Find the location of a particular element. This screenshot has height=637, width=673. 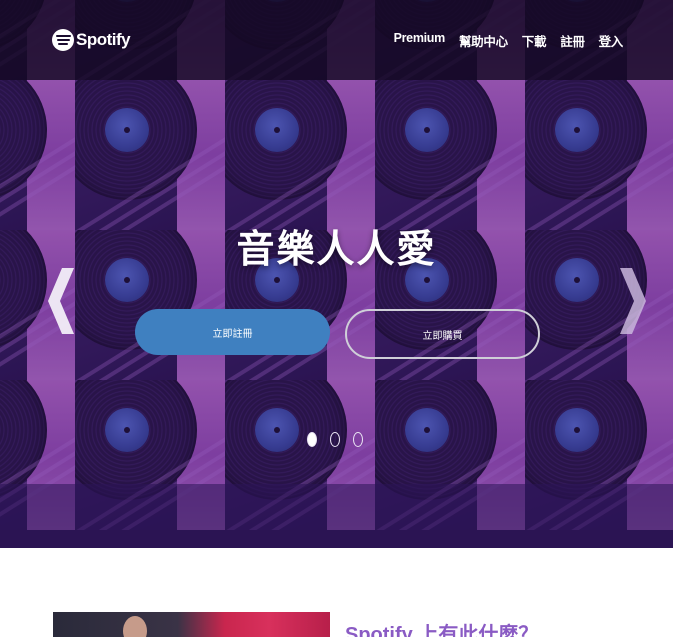

thumbnail-figure is located at coordinates (135, 626).